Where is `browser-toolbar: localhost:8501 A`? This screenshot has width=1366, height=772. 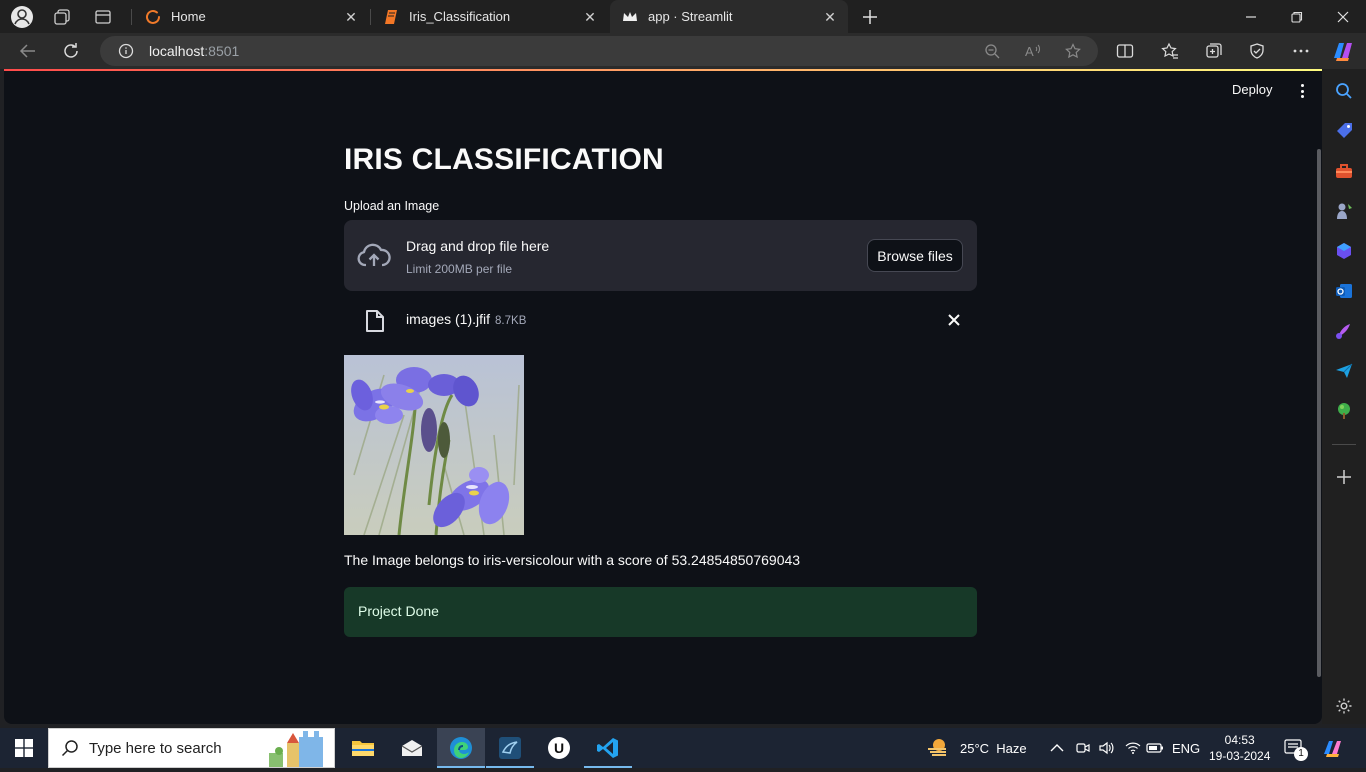 browser-toolbar: localhost:8501 A is located at coordinates (683, 51).